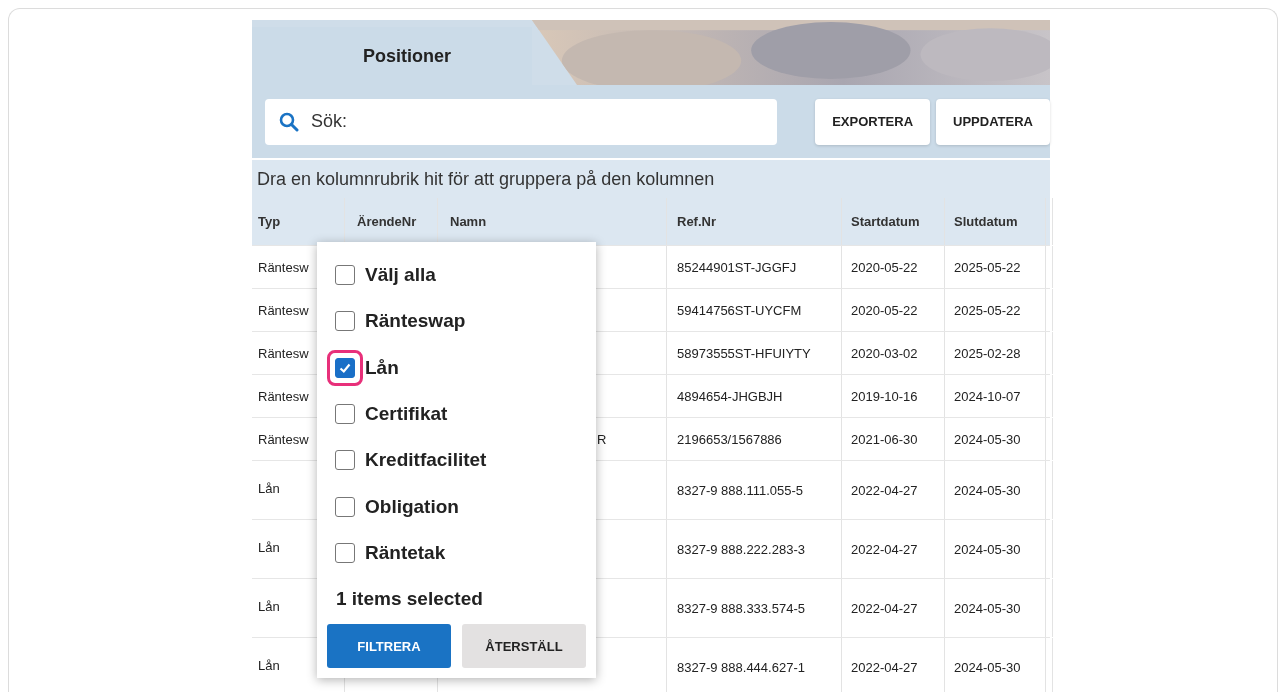 This screenshot has height=692, width=1286. Describe the element at coordinates (456, 367) in the screenshot. I see `filter-option: Lån` at that location.